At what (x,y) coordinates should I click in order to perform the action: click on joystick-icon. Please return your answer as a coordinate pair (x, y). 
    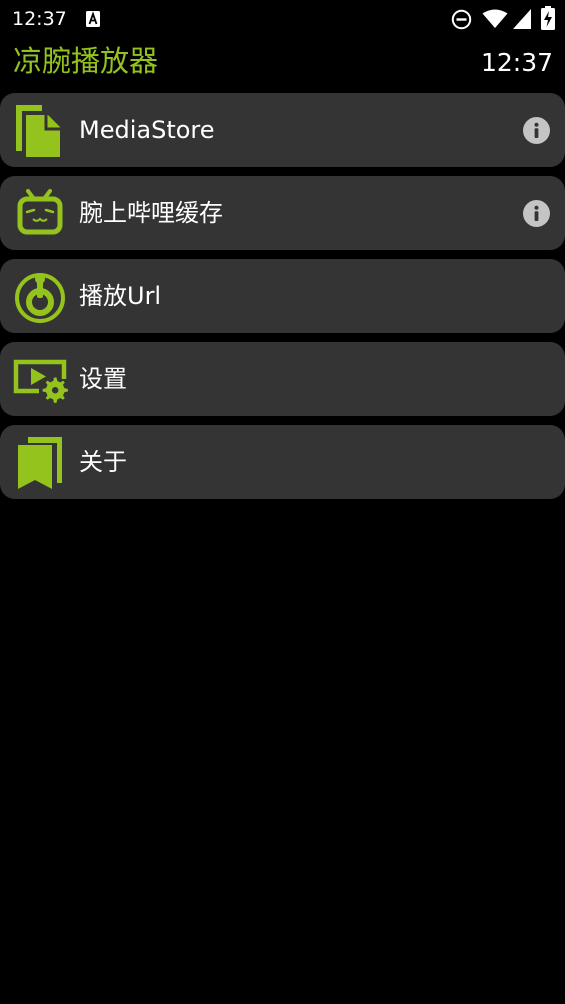
    Looking at the image, I should click on (40, 297).